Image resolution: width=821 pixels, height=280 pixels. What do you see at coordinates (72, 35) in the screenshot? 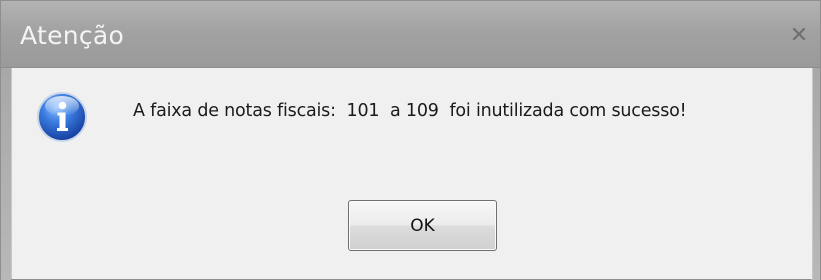
I see `dialog-title: Atenção` at bounding box center [72, 35].